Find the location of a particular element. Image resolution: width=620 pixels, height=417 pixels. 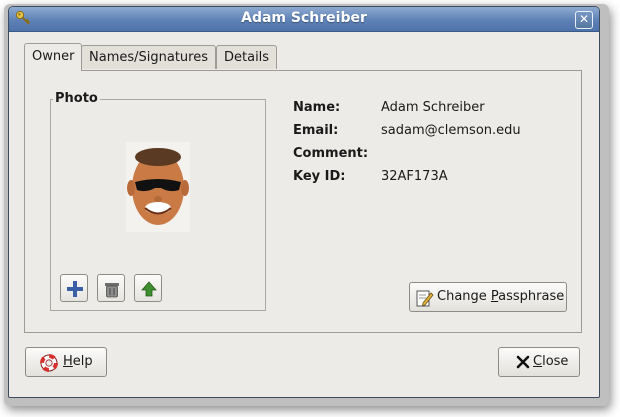

window-title: Adam Schreiber is located at coordinates (304, 18).